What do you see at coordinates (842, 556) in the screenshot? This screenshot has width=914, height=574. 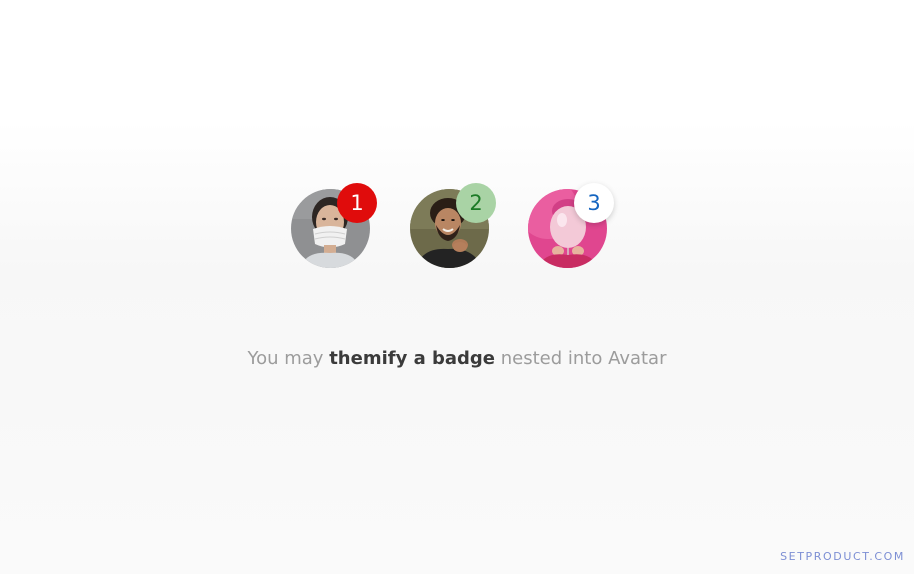 I see `brand-link: SETPRODUCT.COM` at bounding box center [842, 556].